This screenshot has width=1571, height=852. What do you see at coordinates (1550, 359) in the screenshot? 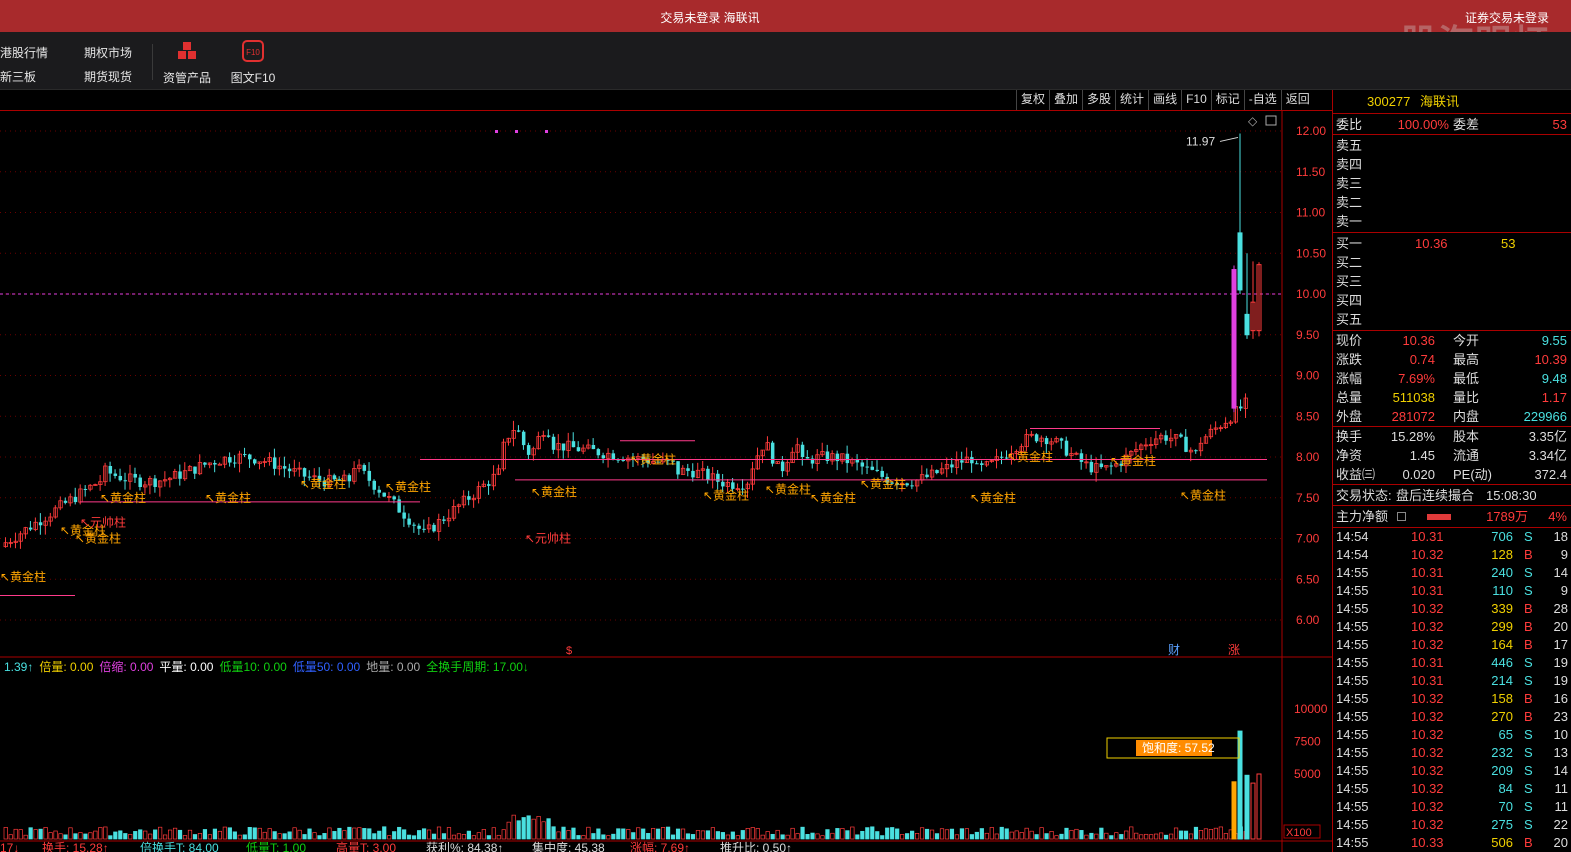
I see `quote-value-2: 10.39` at bounding box center [1550, 359].